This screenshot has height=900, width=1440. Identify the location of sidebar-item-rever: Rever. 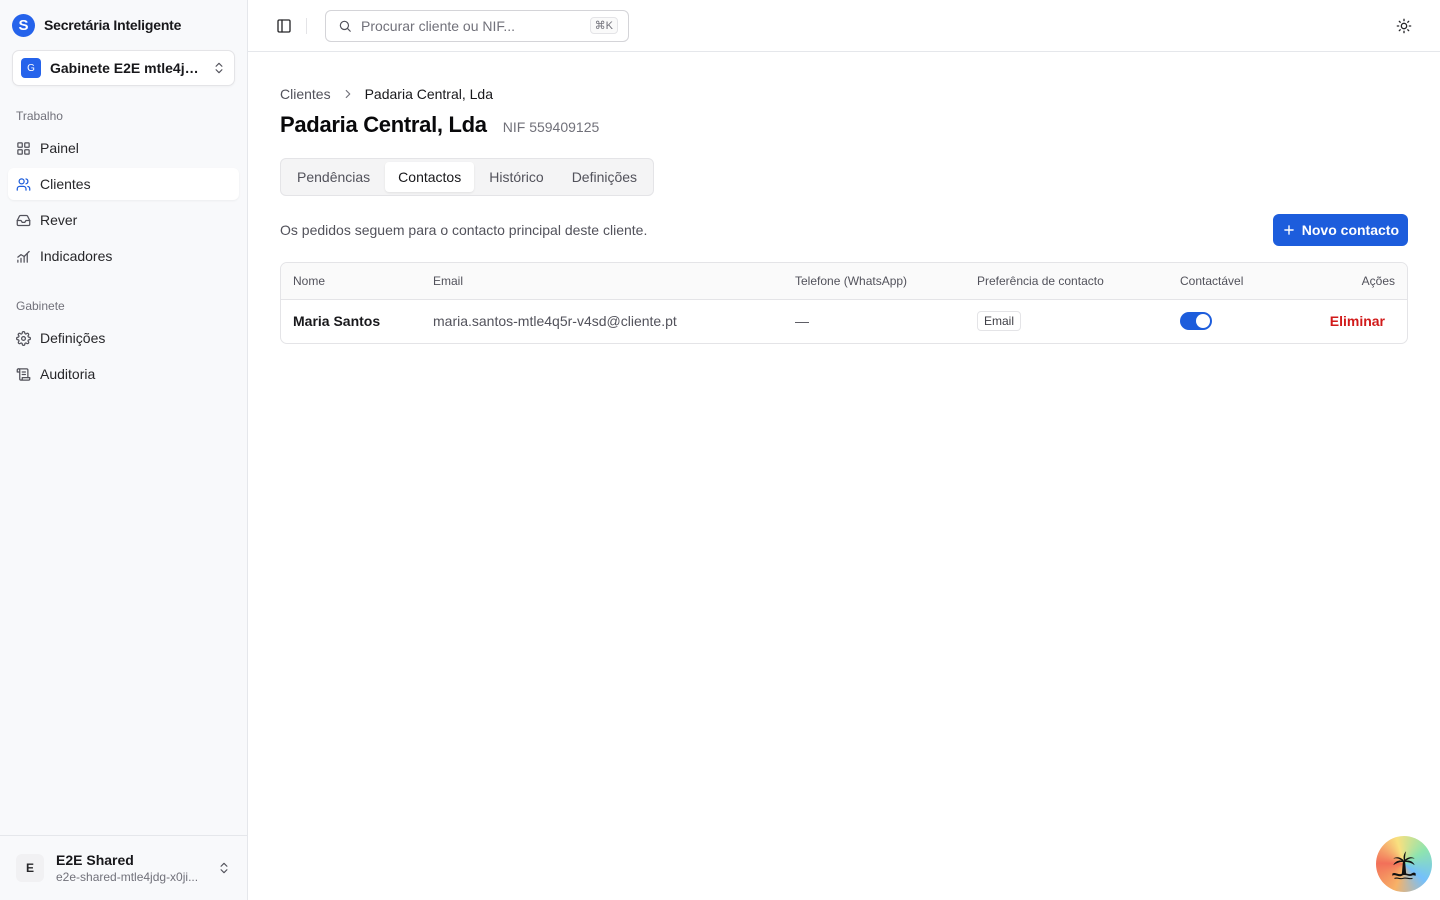
(123, 220).